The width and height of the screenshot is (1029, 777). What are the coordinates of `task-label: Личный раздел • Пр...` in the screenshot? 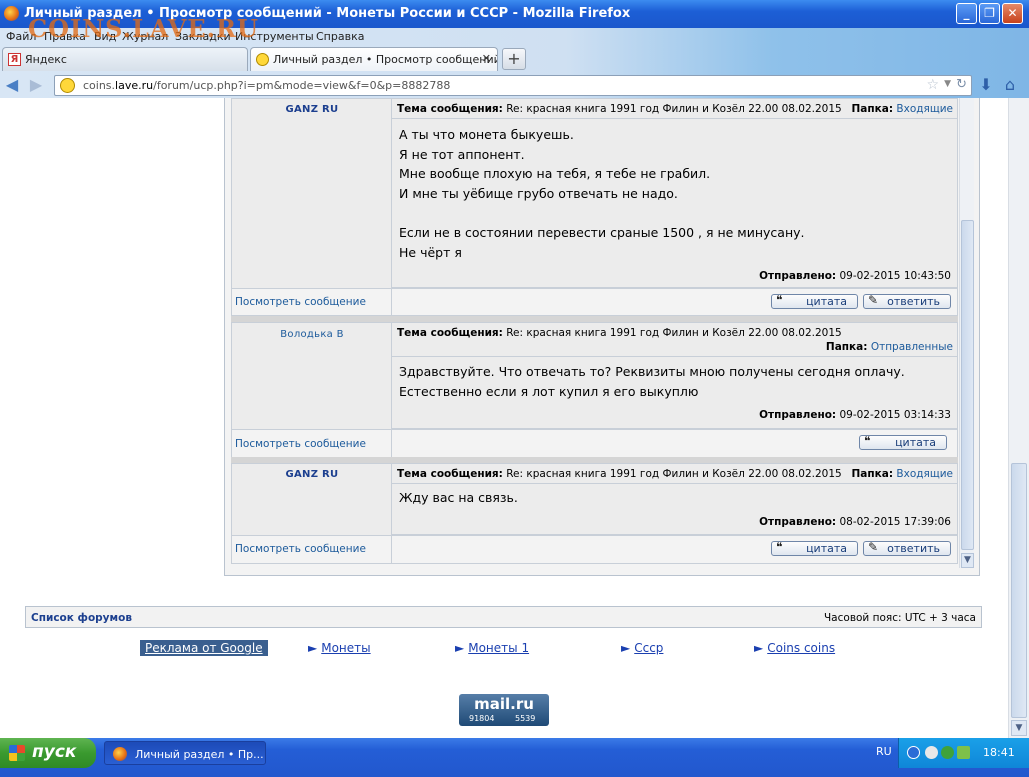 It's located at (199, 754).